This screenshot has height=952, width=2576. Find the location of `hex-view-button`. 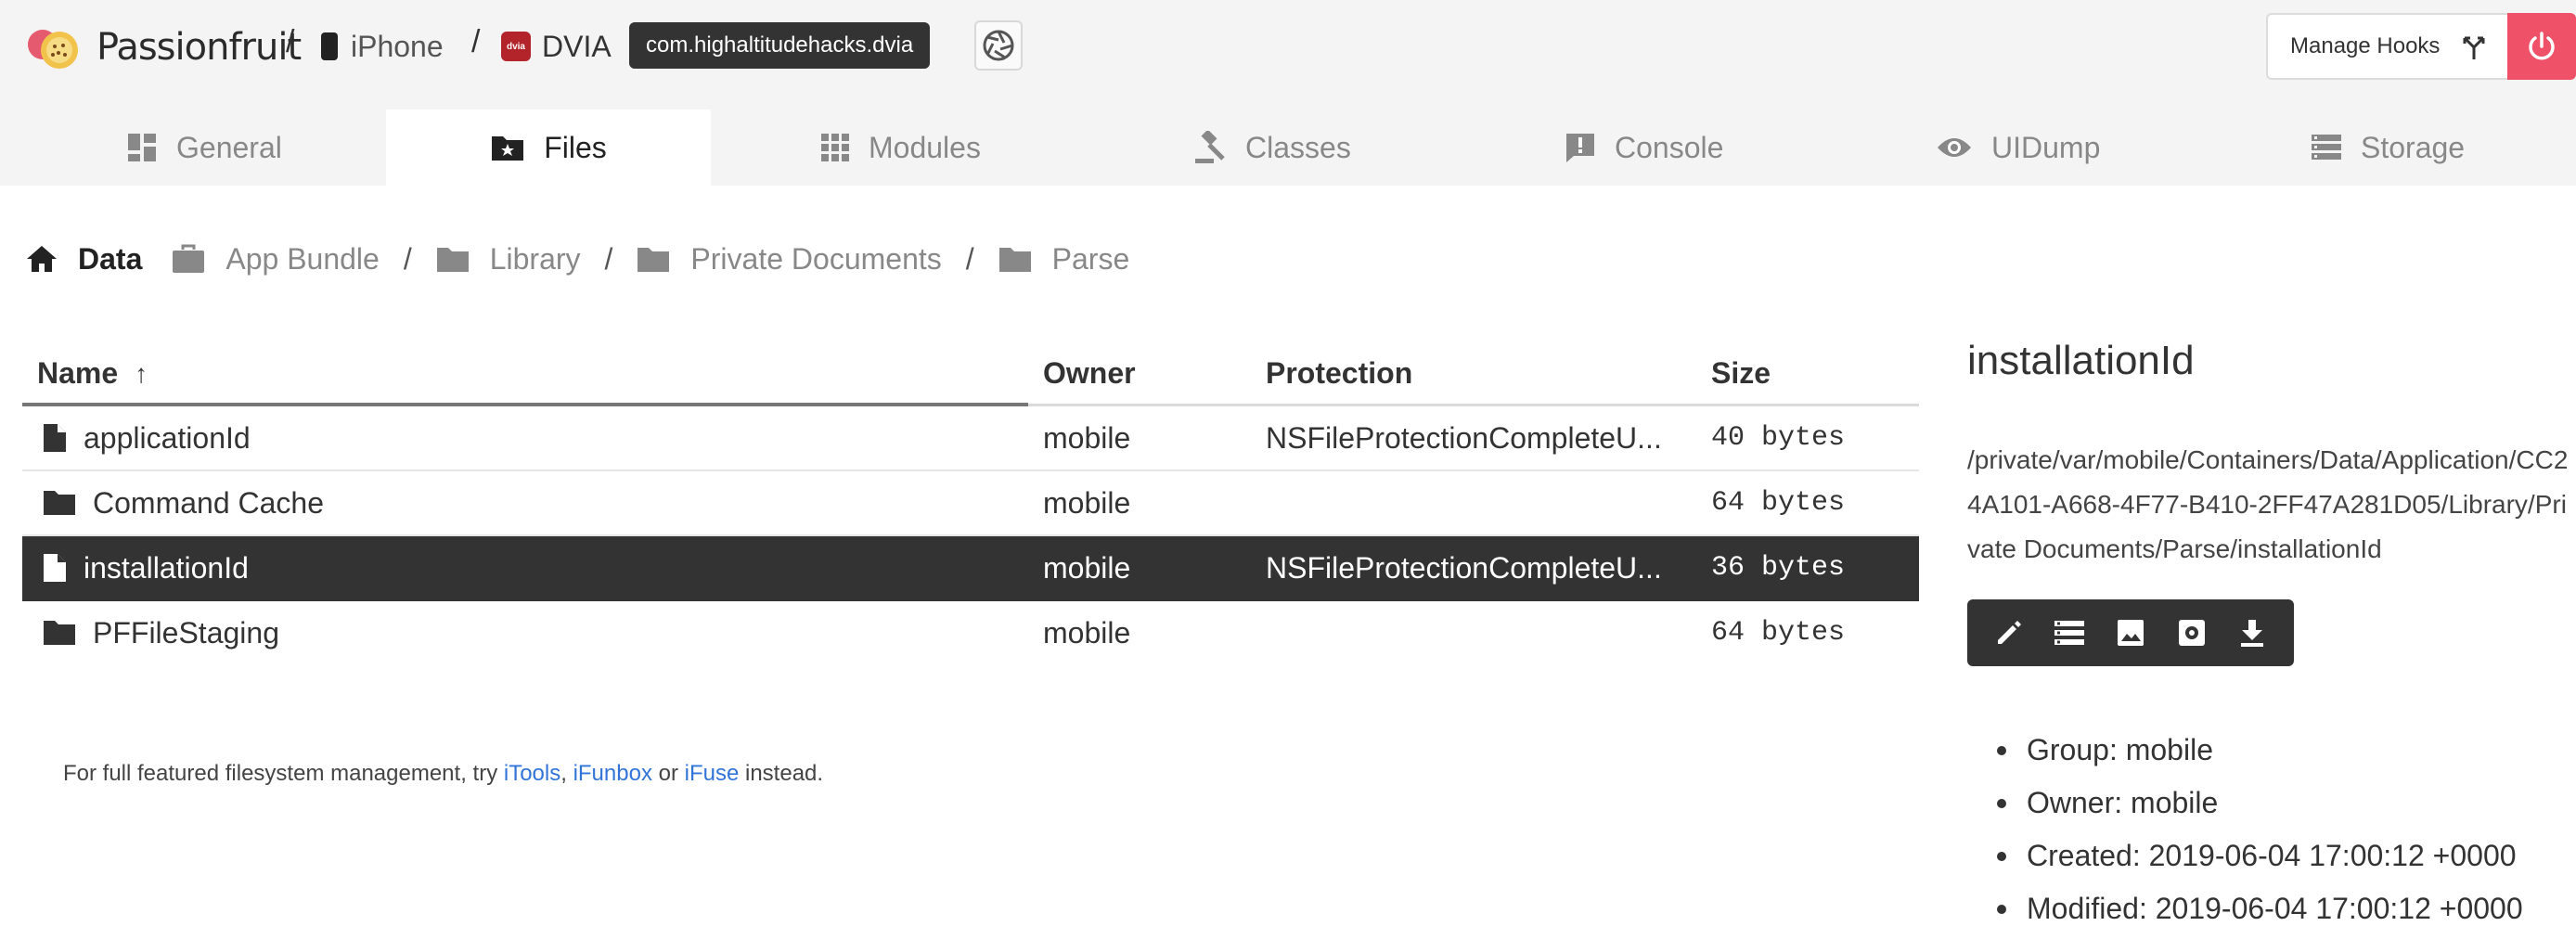

hex-view-button is located at coordinates (2070, 632).